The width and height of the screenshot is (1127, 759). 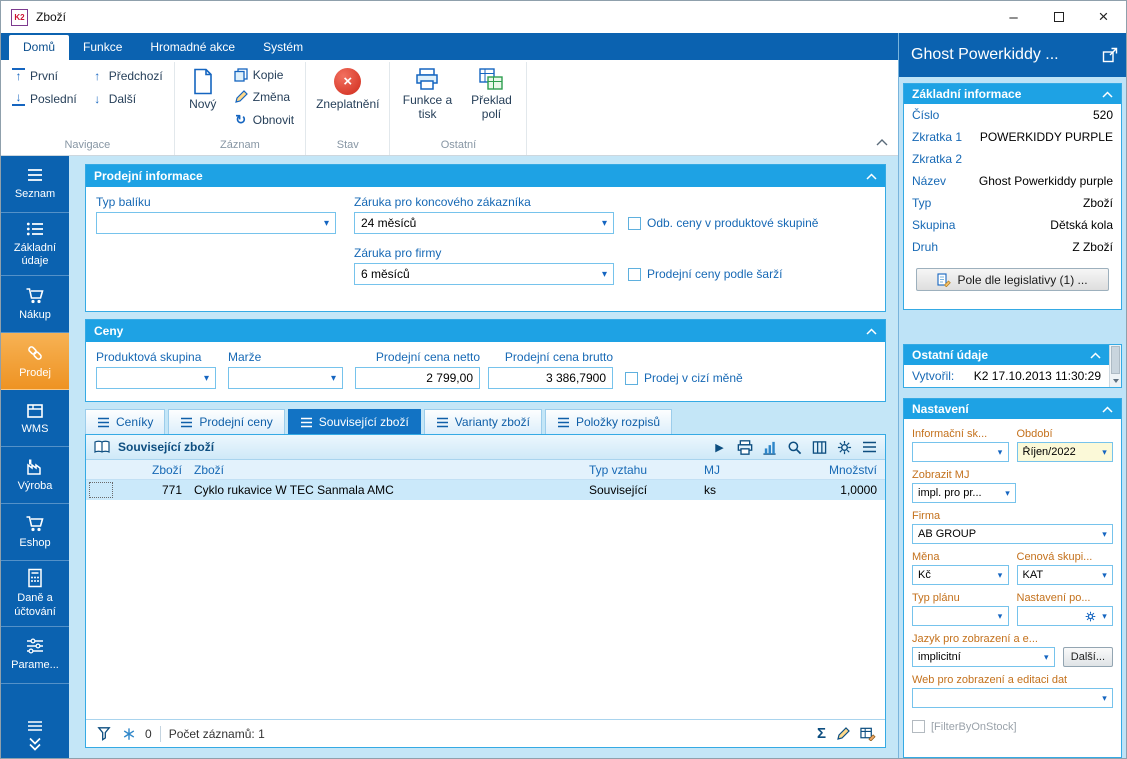 I want to click on filter-by-stock-checkbox-row: [FilterByOnStock], so click(x=1012, y=726).